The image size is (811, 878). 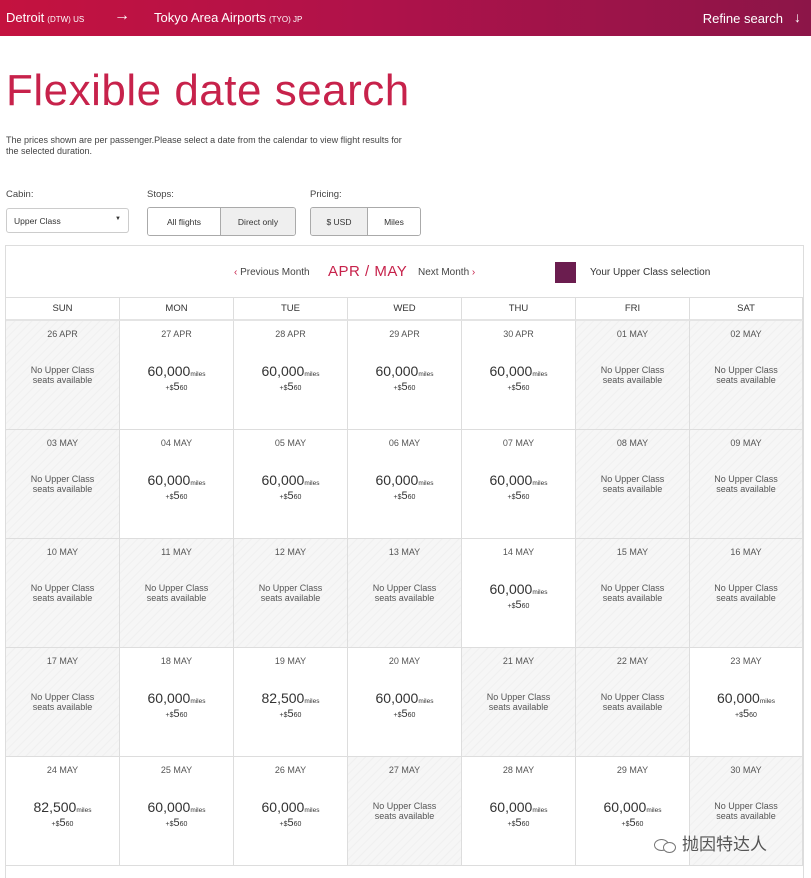 What do you see at coordinates (176, 552) in the screenshot?
I see `day-date: 11 MAY` at bounding box center [176, 552].